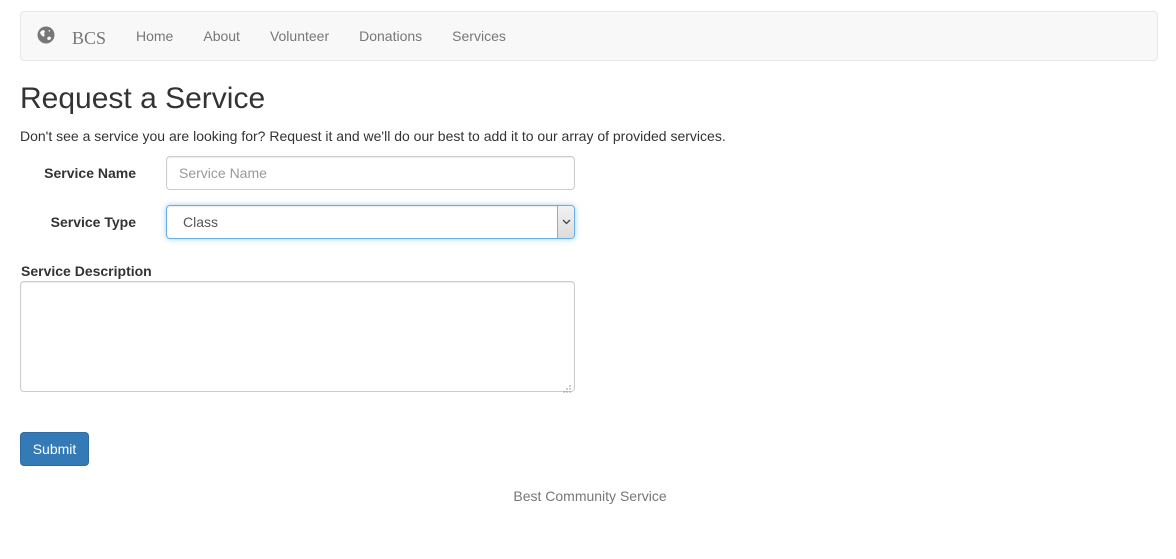 Image resolution: width=1176 pixels, height=559 pixels. I want to click on globe-icon, so click(46, 35).